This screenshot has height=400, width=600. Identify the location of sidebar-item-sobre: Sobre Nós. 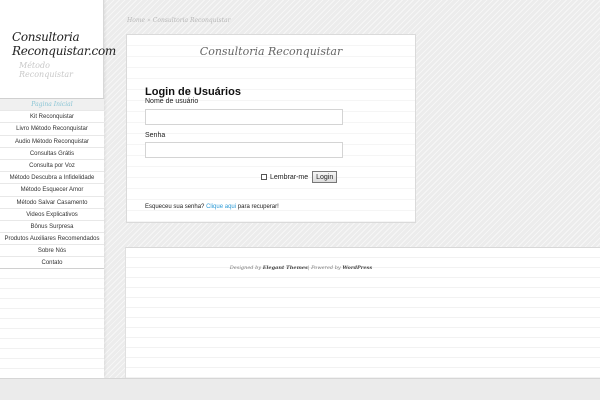
(52, 251).